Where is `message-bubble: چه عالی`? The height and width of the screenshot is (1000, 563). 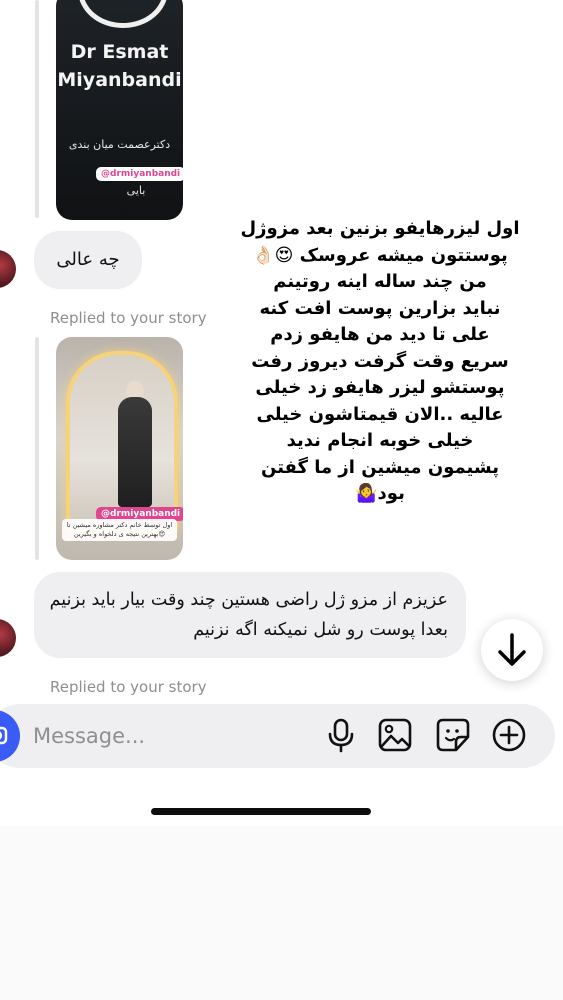 message-bubble: چه عالی is located at coordinates (88, 260).